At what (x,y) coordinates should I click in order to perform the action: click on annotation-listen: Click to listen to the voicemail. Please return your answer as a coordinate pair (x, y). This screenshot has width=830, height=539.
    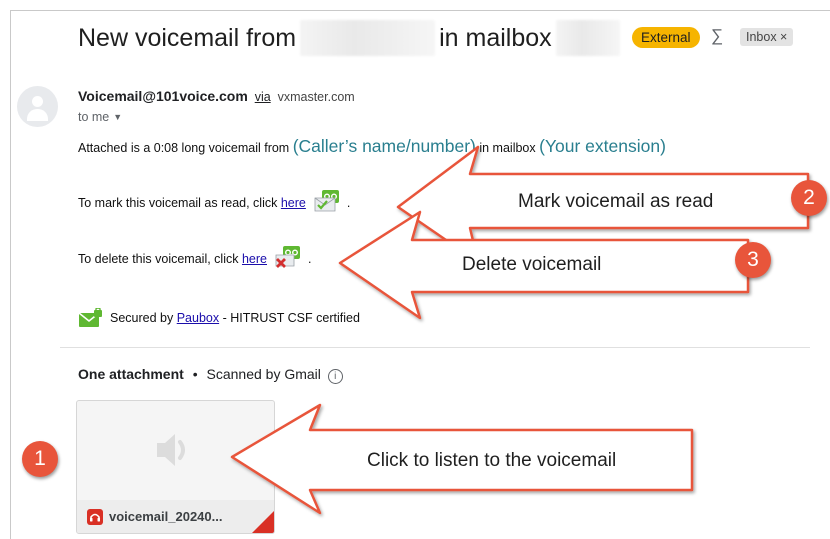
    Looking at the image, I should click on (492, 460).